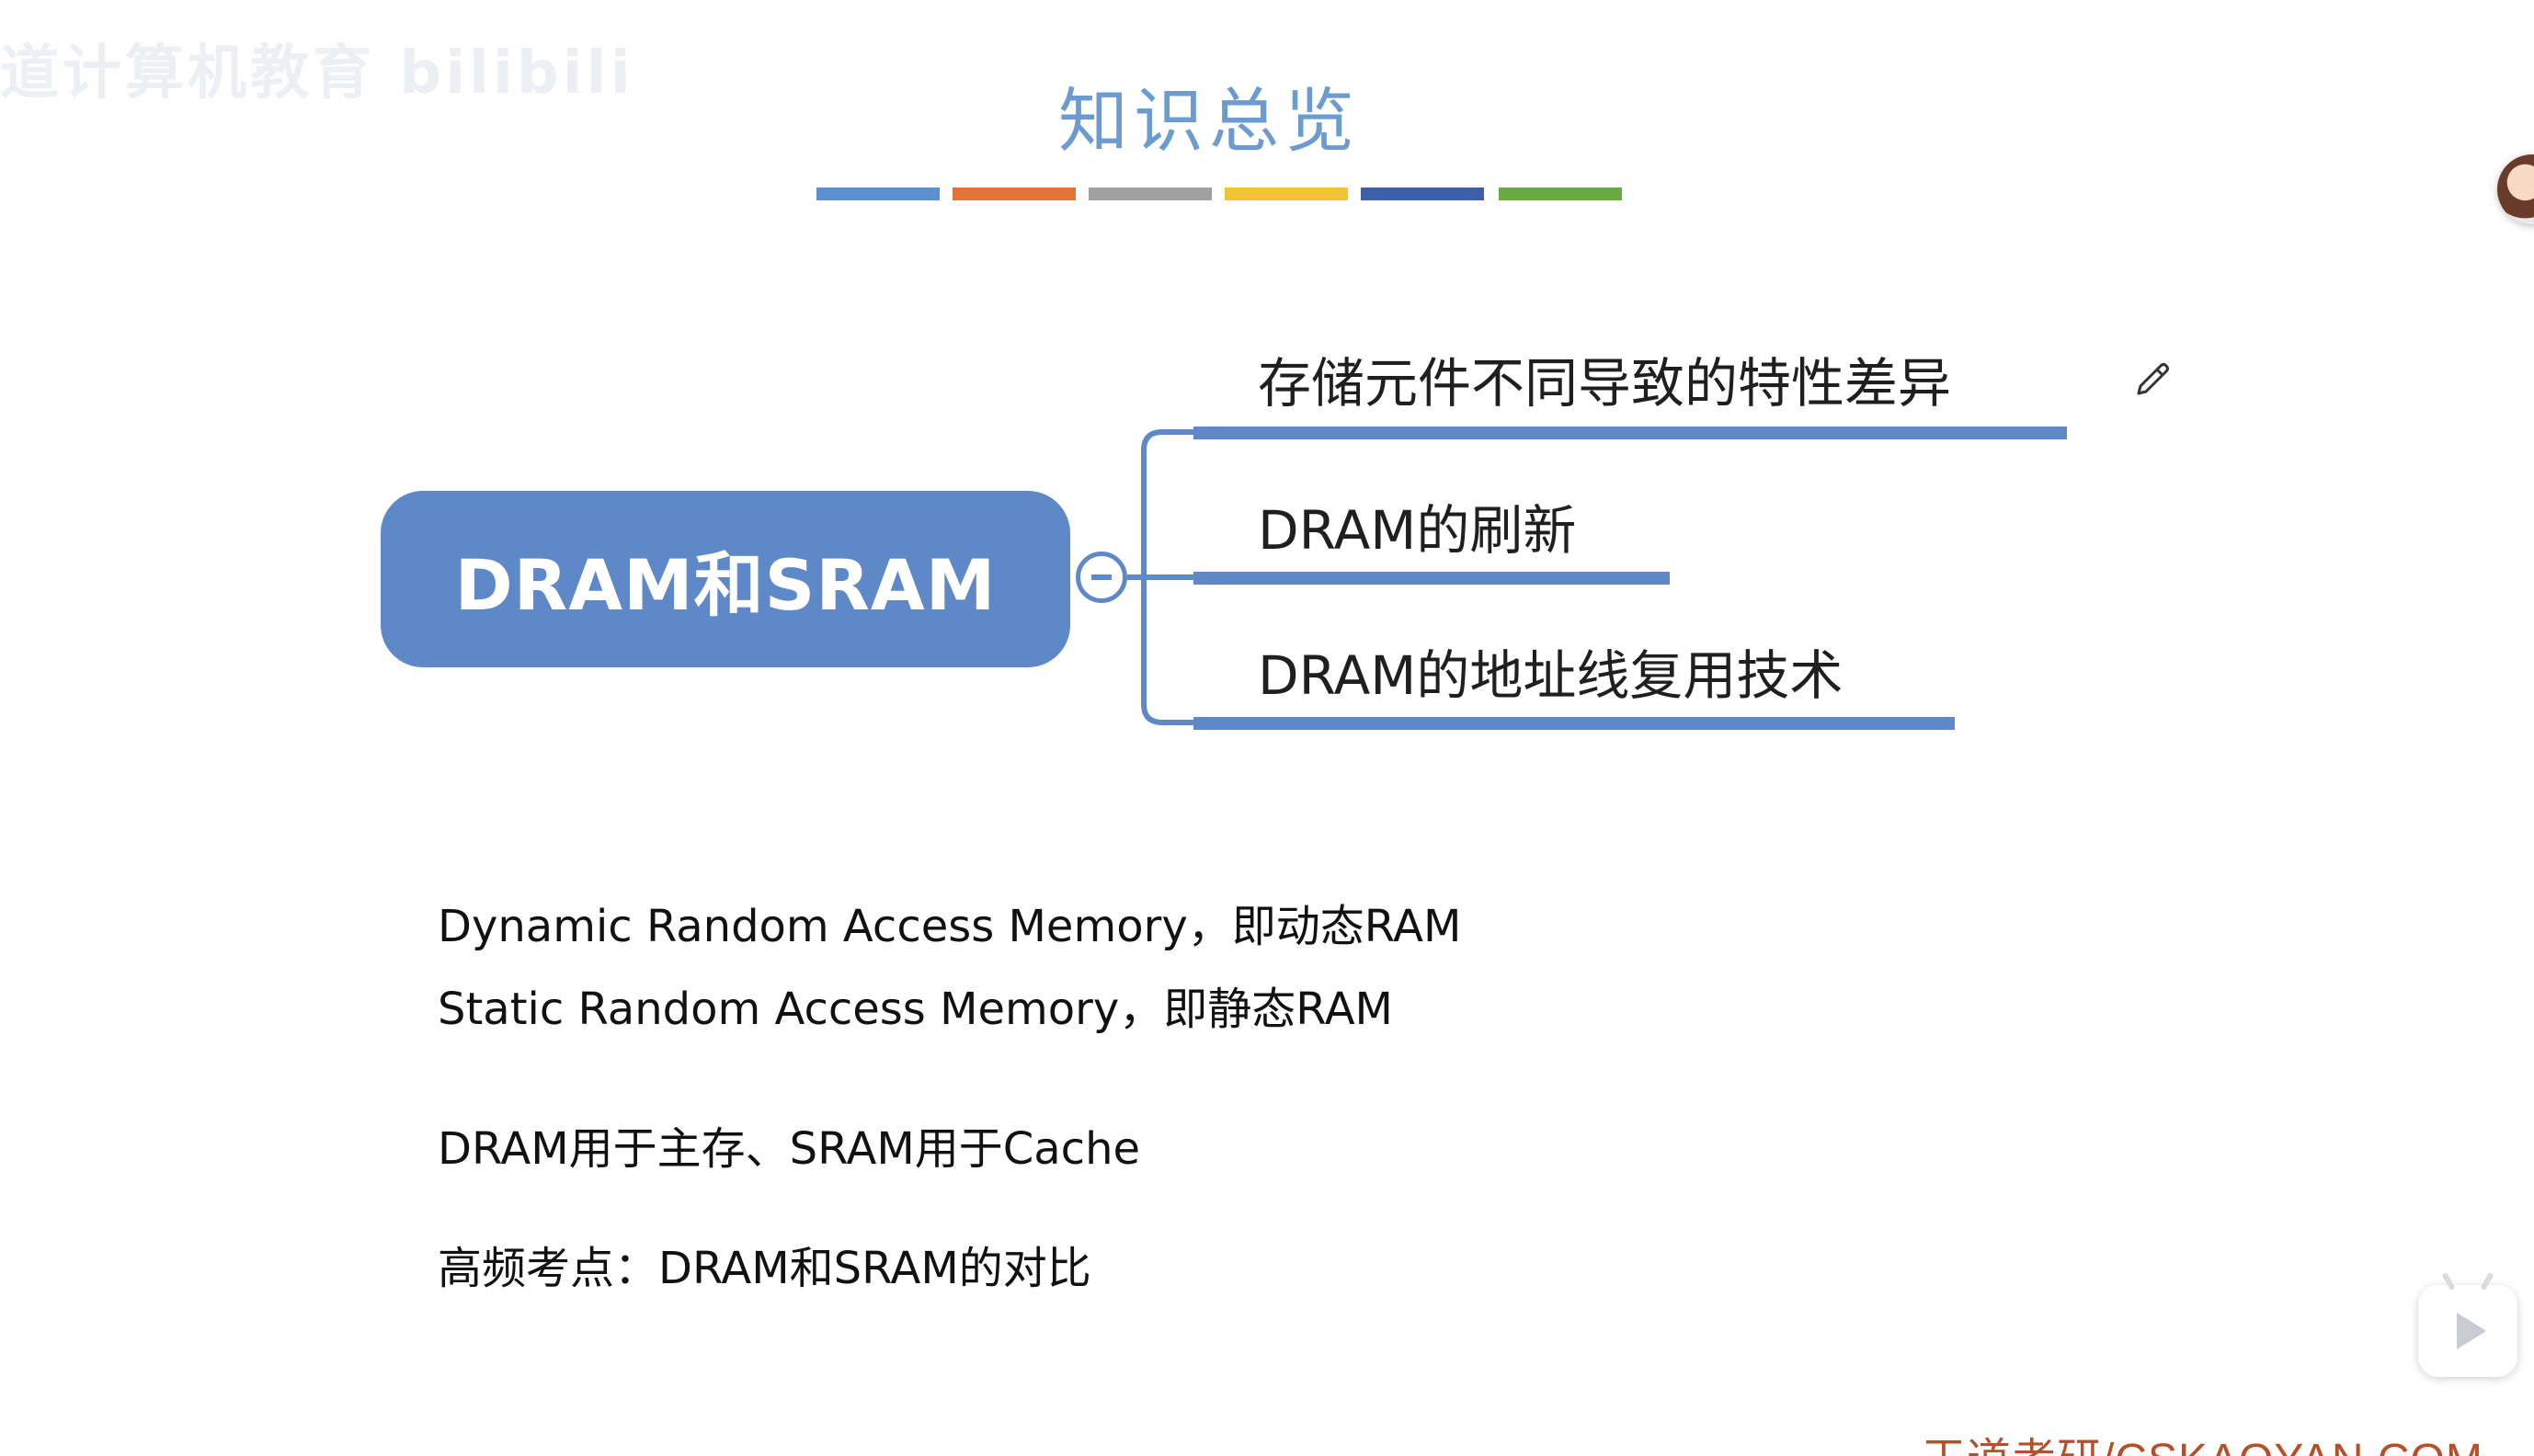 The height and width of the screenshot is (1456, 2534). What do you see at coordinates (950, 926) in the screenshot?
I see `dram-definition: Dynamic Random Access Memory，即动态RAM` at bounding box center [950, 926].